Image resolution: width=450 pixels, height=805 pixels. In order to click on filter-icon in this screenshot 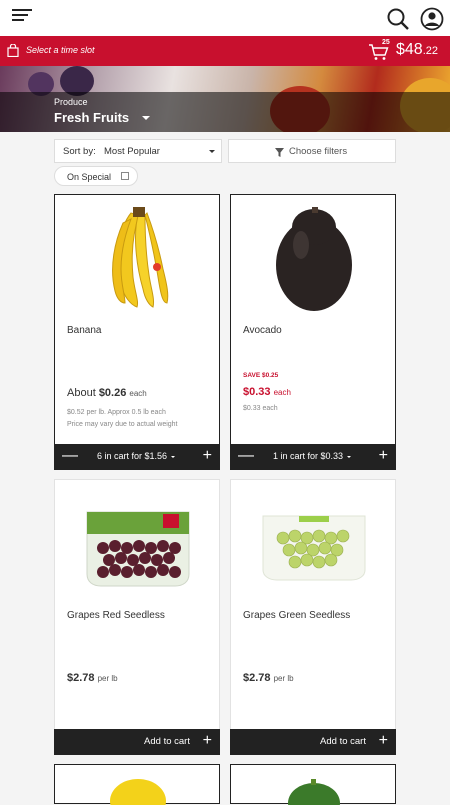, I will do `click(279, 152)`.